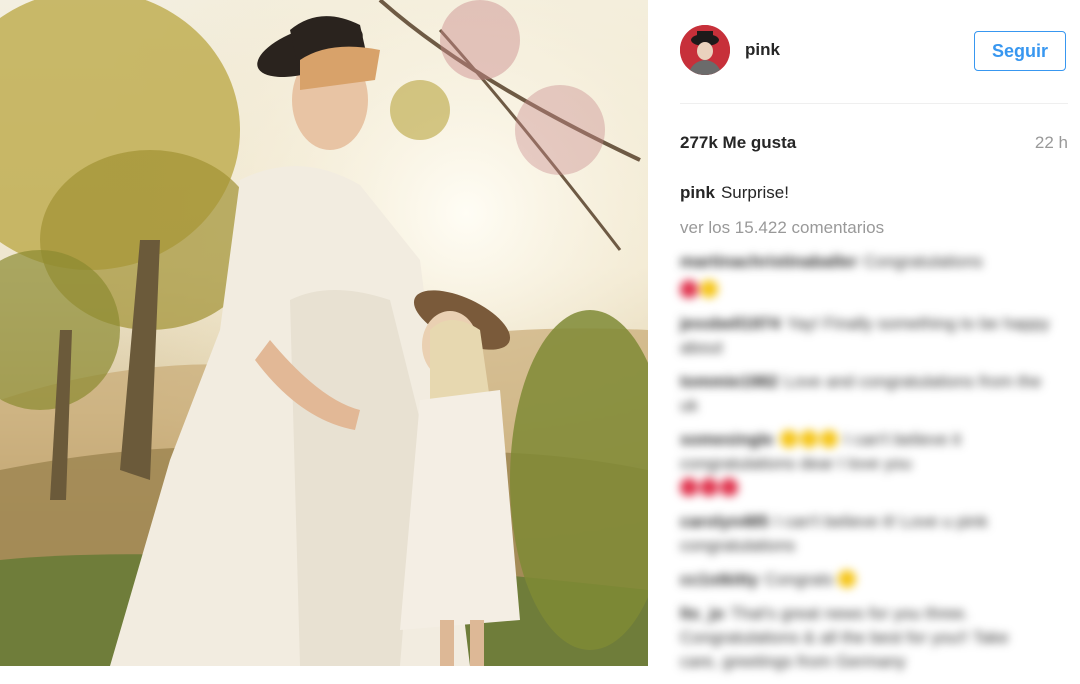 The height and width of the screenshot is (684, 1080). Describe the element at coordinates (762, 50) in the screenshot. I see `username: pink` at that location.